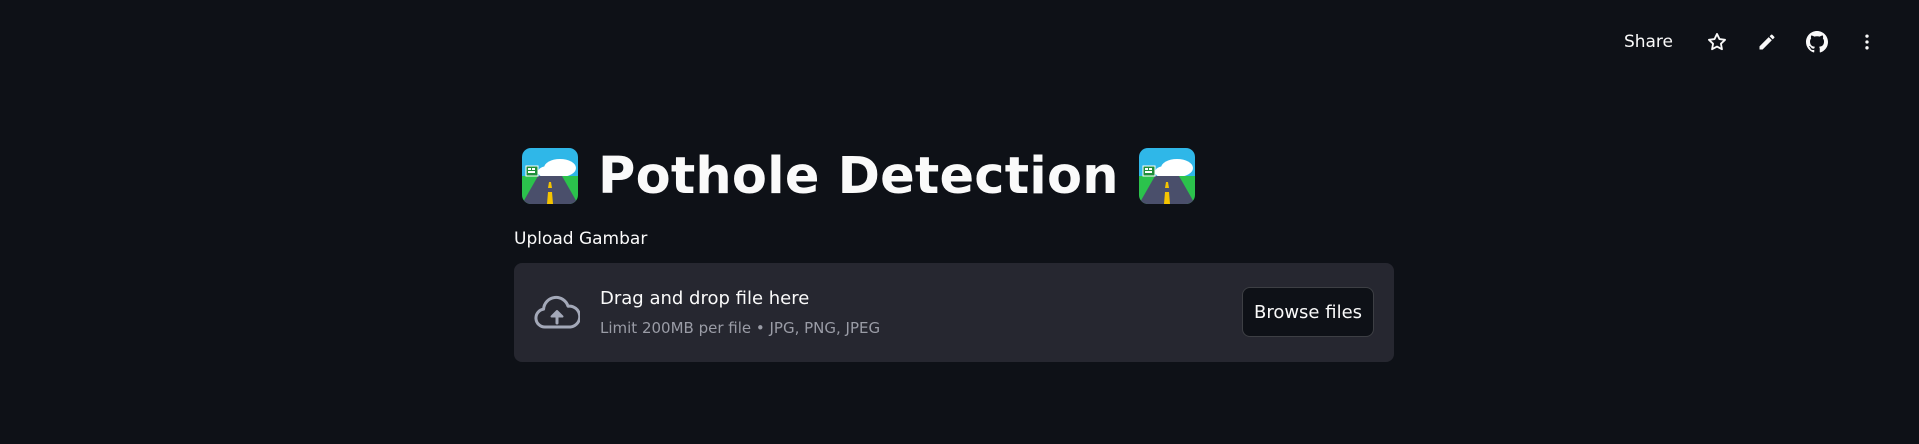  What do you see at coordinates (1817, 42) in the screenshot?
I see `github-icon` at bounding box center [1817, 42].